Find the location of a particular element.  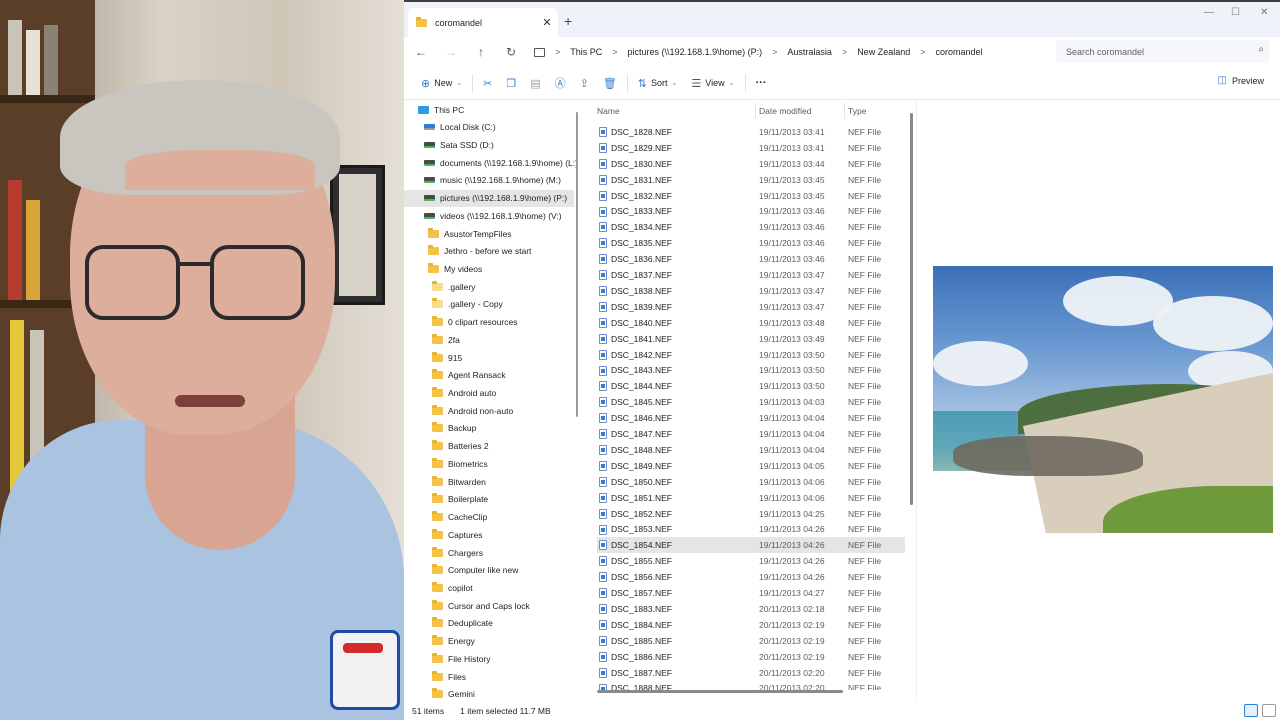

nav-item: Agent Ransack is located at coordinates (469, 375).